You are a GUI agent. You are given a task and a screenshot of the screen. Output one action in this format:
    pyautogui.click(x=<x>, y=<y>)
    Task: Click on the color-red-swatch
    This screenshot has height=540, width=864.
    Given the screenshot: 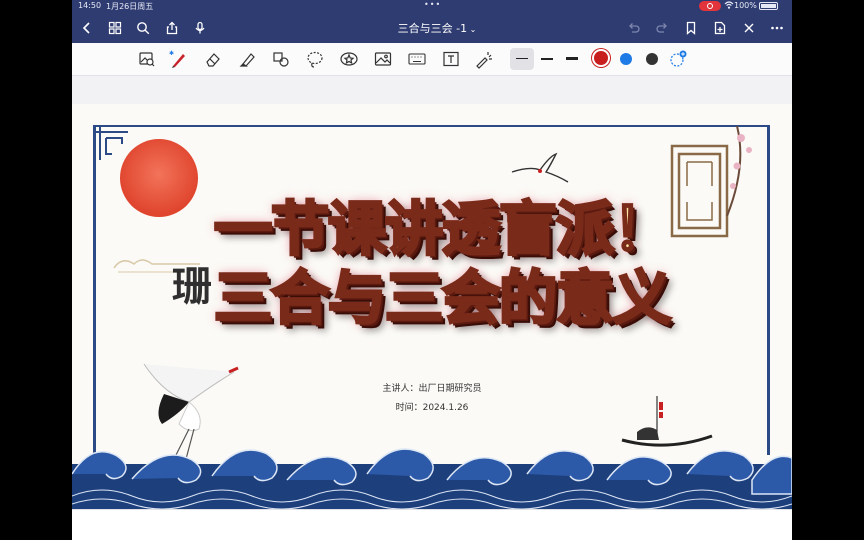 What is the action you would take?
    pyautogui.click(x=601, y=58)
    